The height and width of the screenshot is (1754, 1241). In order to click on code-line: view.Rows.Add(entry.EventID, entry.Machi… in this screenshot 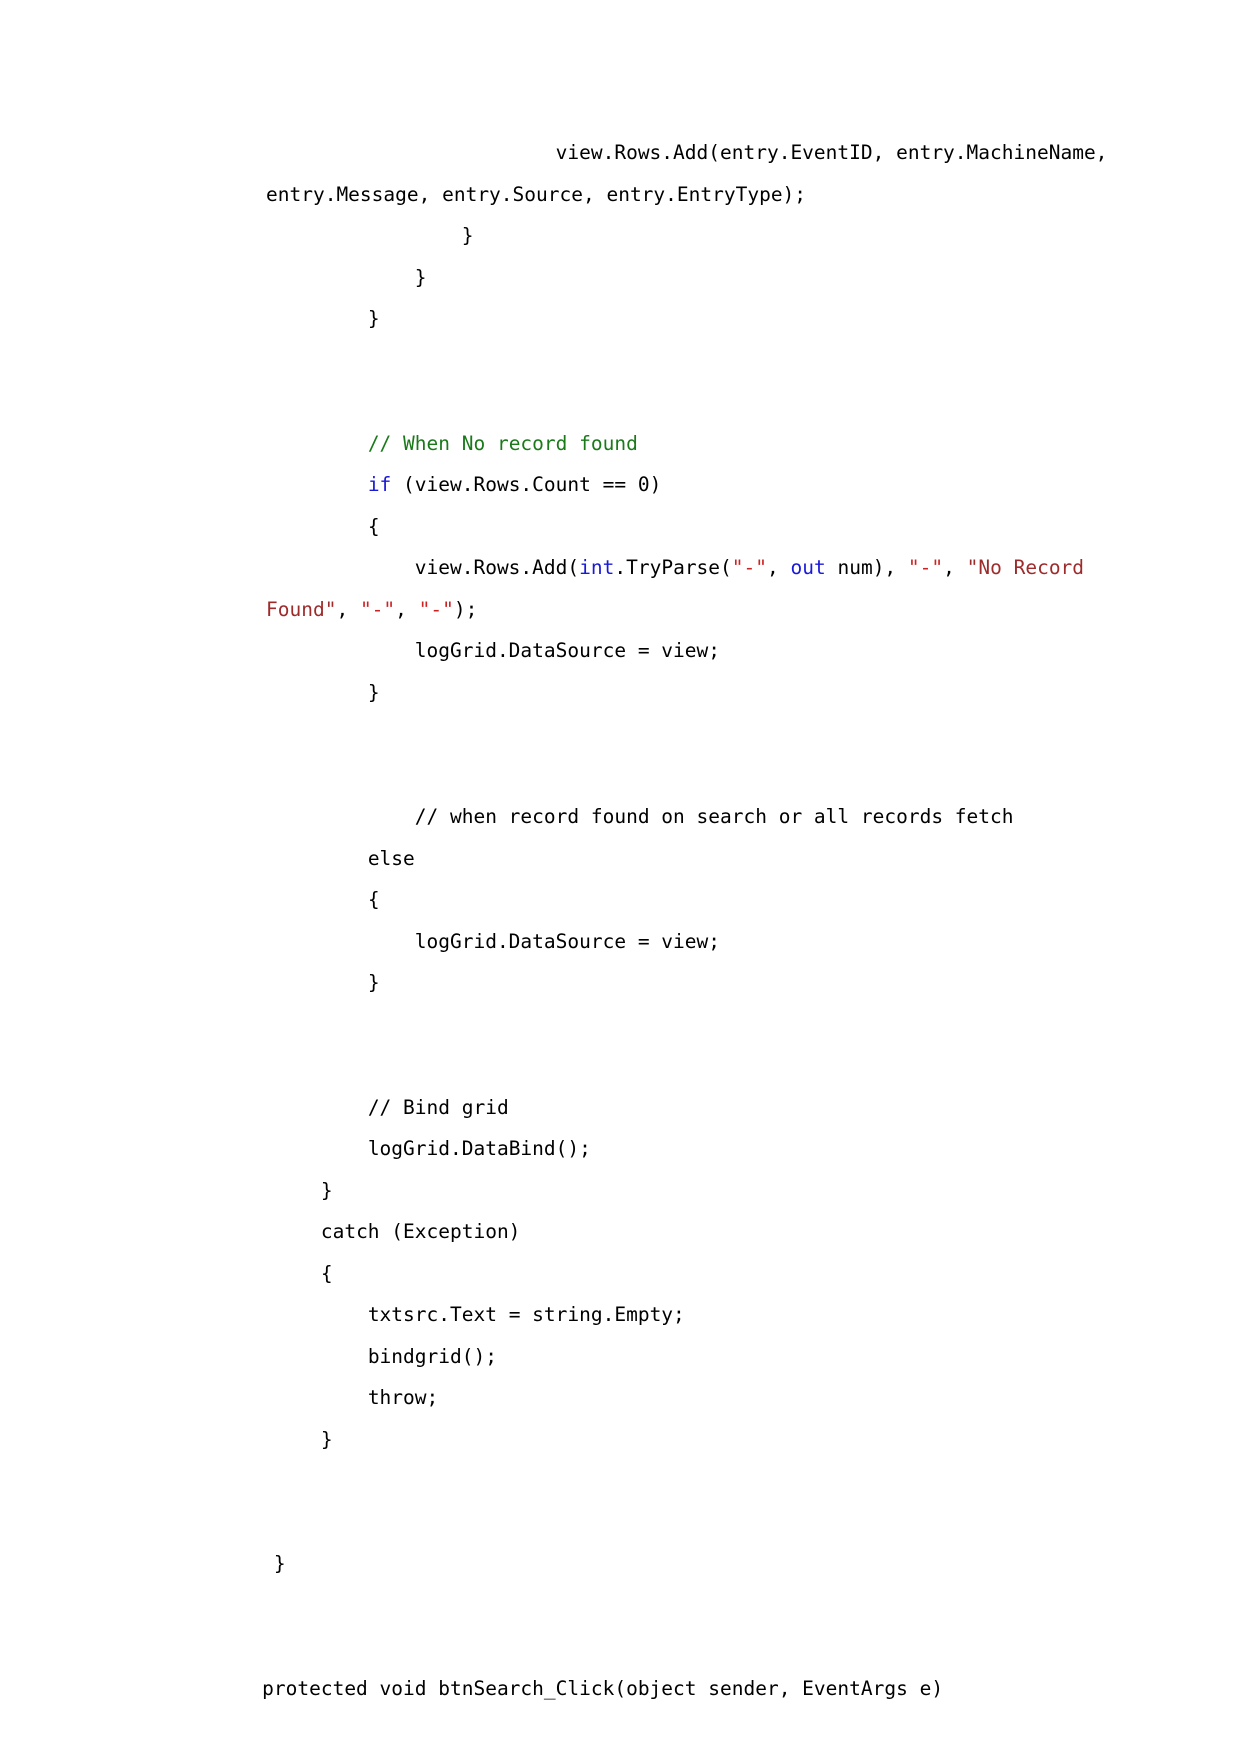, I will do `click(623, 173)`.